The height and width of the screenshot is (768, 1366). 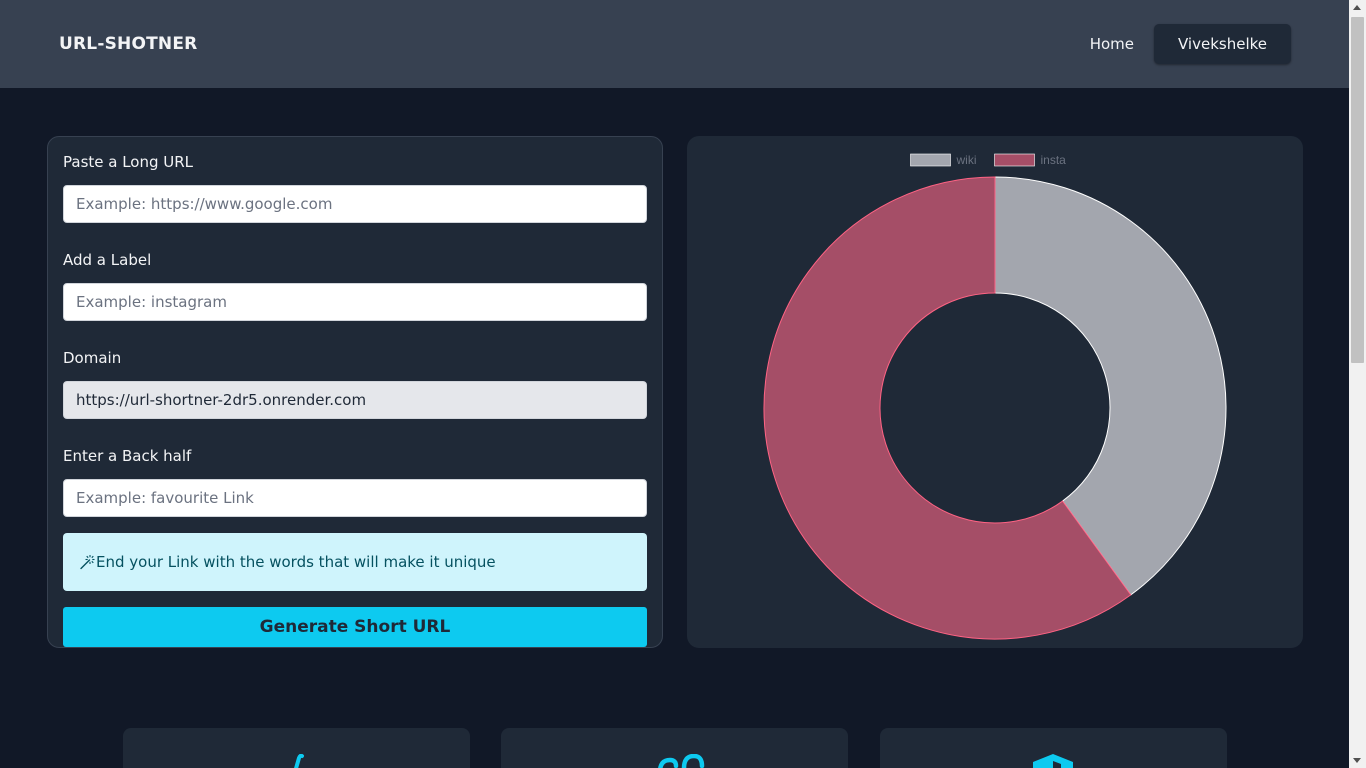 I want to click on long-url-label: Paste a Long URL, so click(x=128, y=162).